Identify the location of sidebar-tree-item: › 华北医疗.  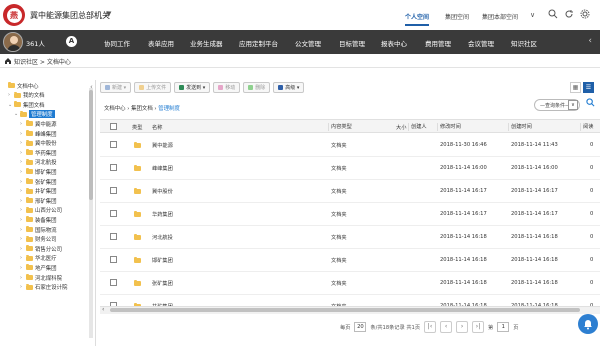
(38, 258).